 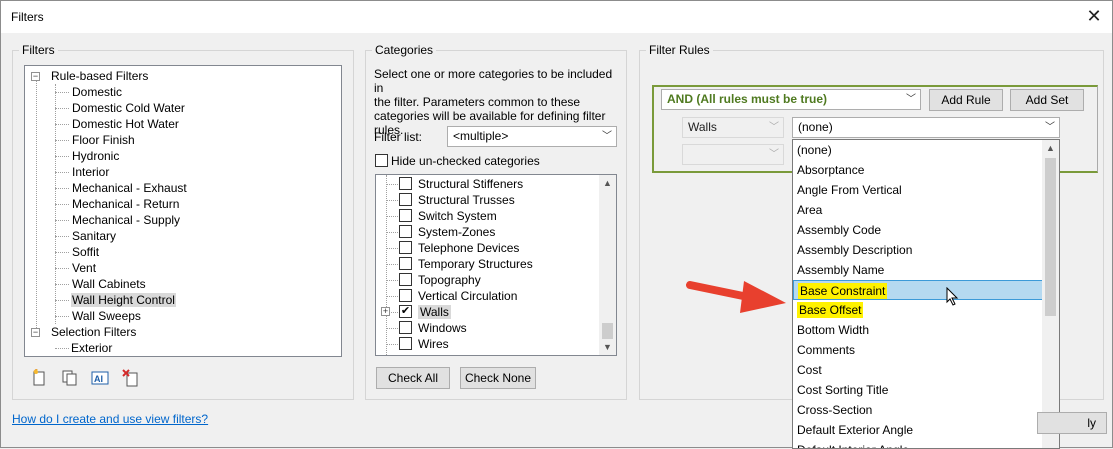 What do you see at coordinates (918, 310) in the screenshot?
I see `dropdown-option: Base Offset` at bounding box center [918, 310].